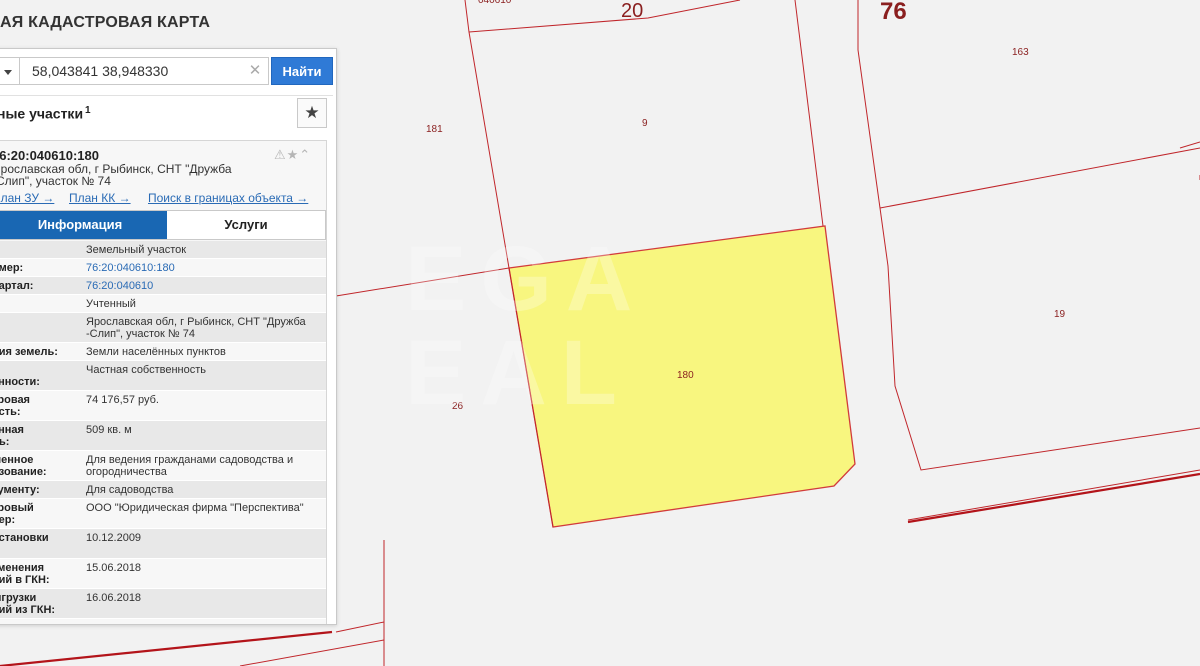 This screenshot has width=1200, height=666. I want to click on info-label: а енности:, so click(20, 382).